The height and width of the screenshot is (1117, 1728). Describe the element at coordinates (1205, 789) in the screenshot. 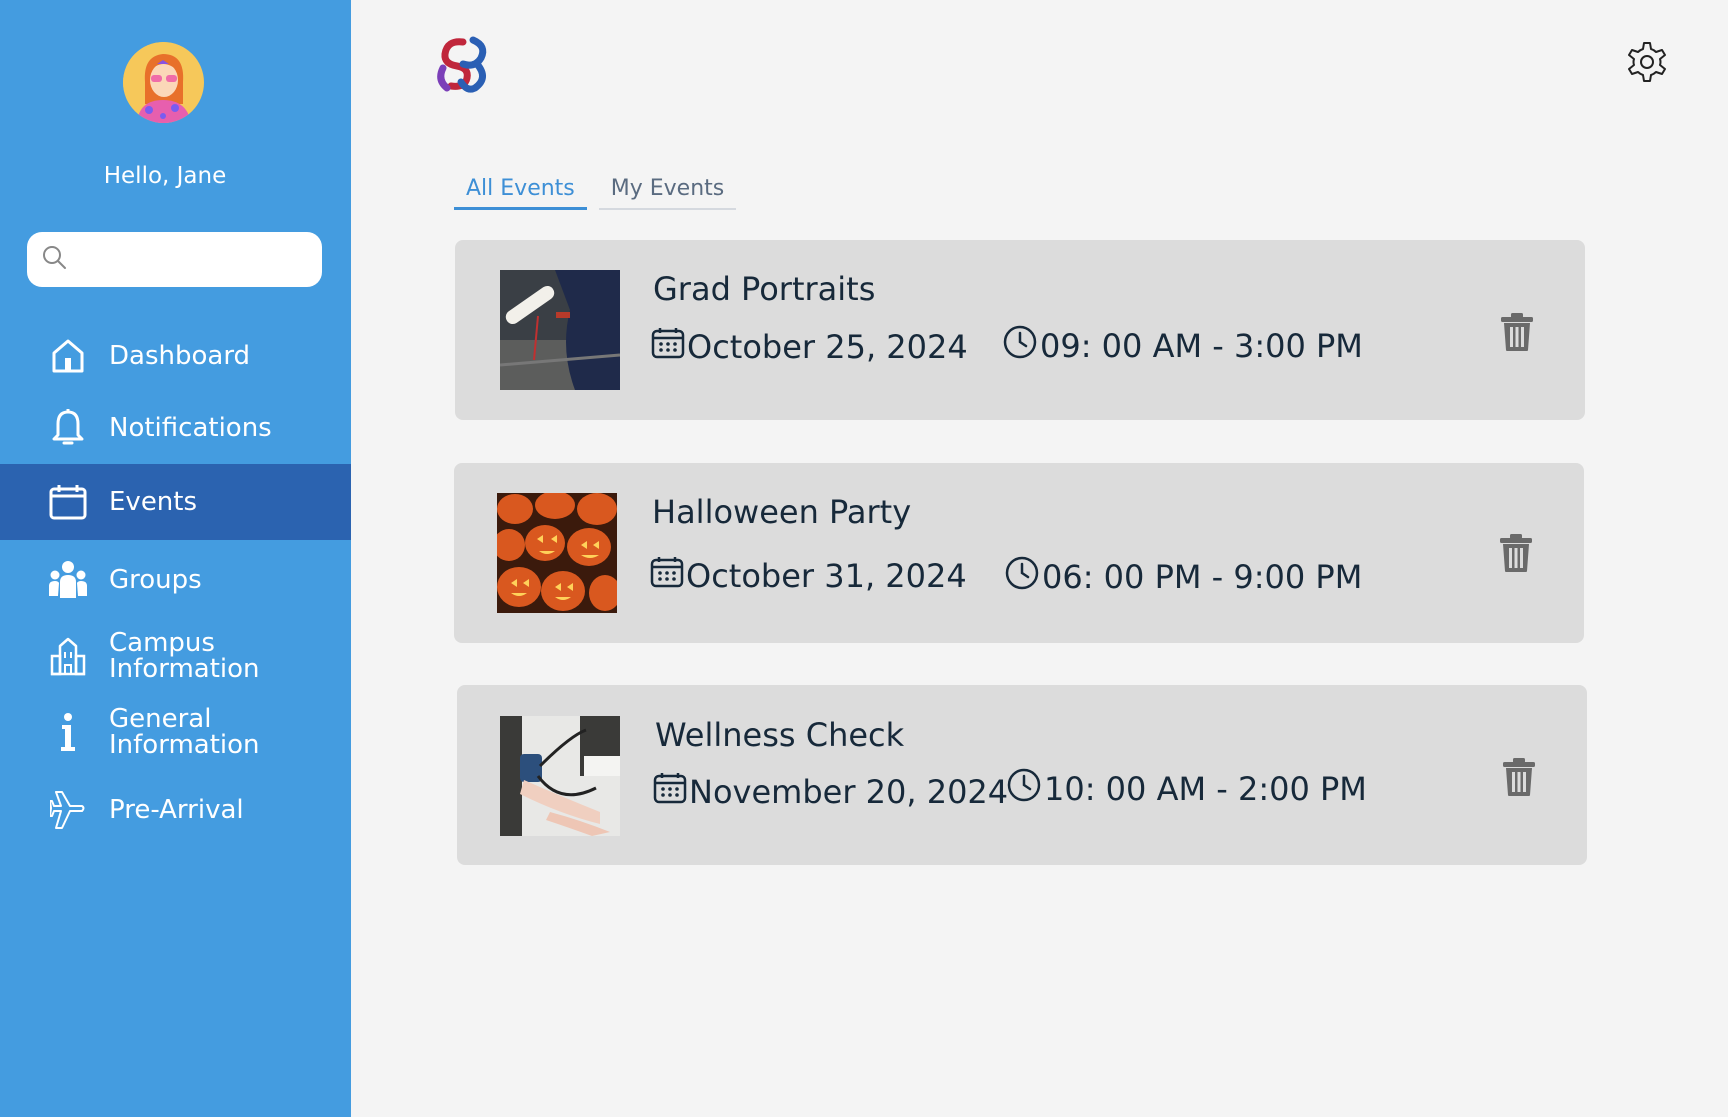

I see `event-time-text: 10: 00 AM - 2:00 PM` at that location.